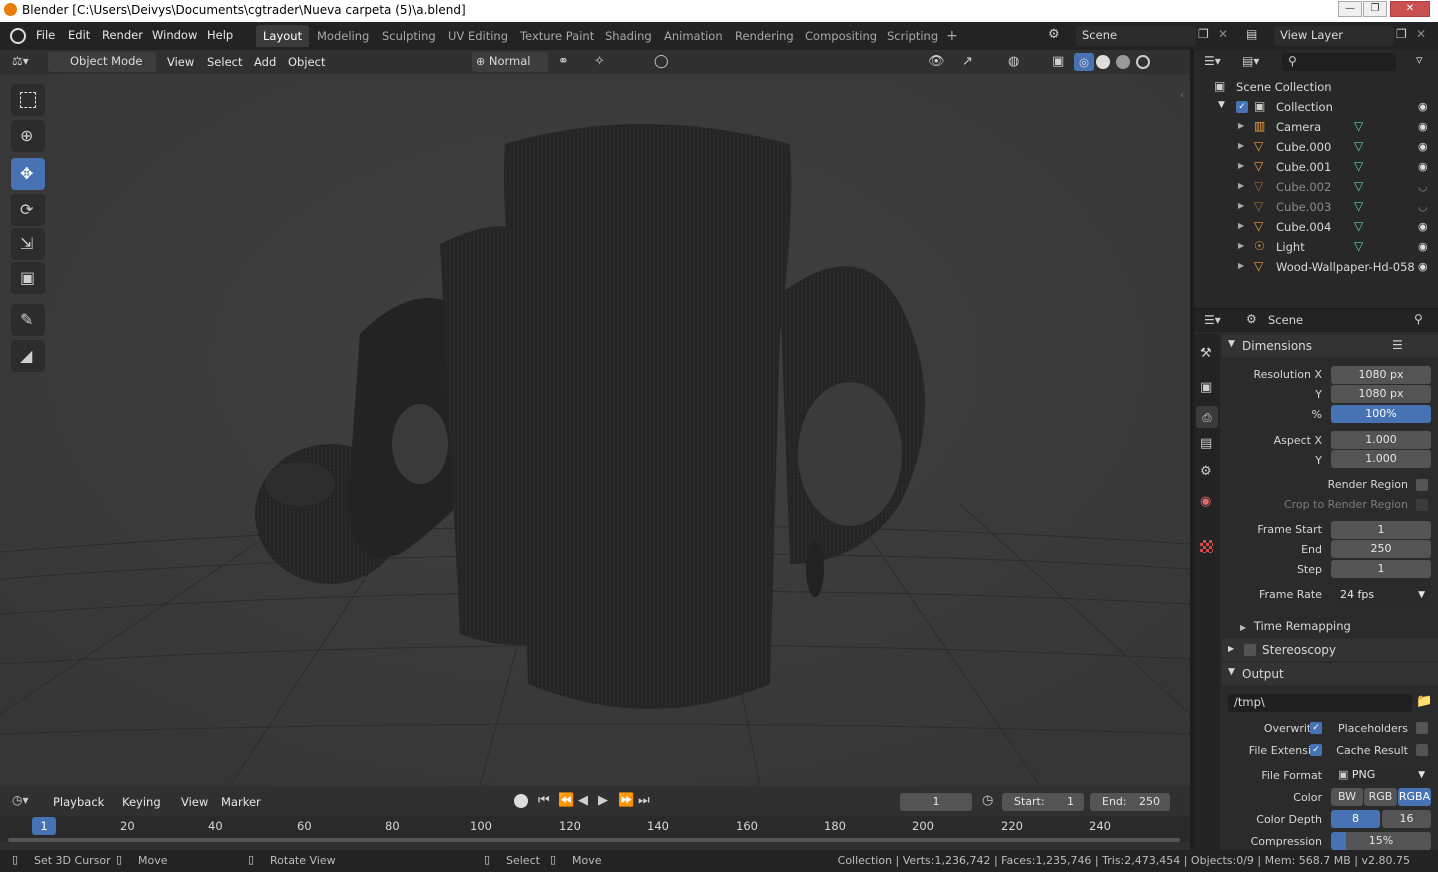 This screenshot has width=1438, height=872. I want to click on menu-keying: Keying, so click(141, 802).